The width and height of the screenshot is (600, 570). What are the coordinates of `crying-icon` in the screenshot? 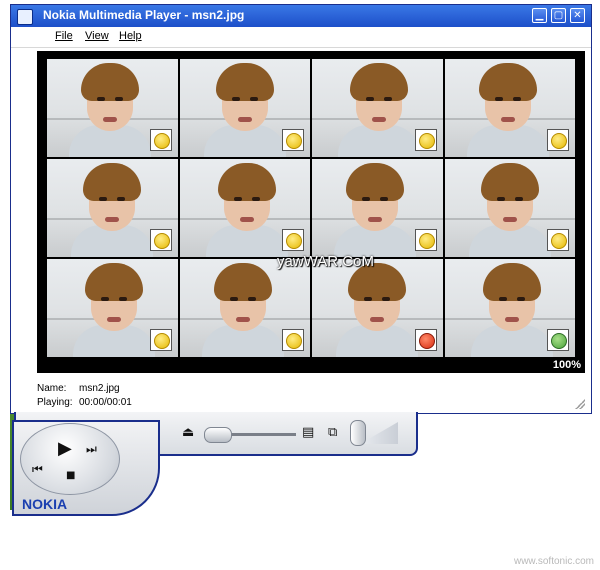 It's located at (160, 340).